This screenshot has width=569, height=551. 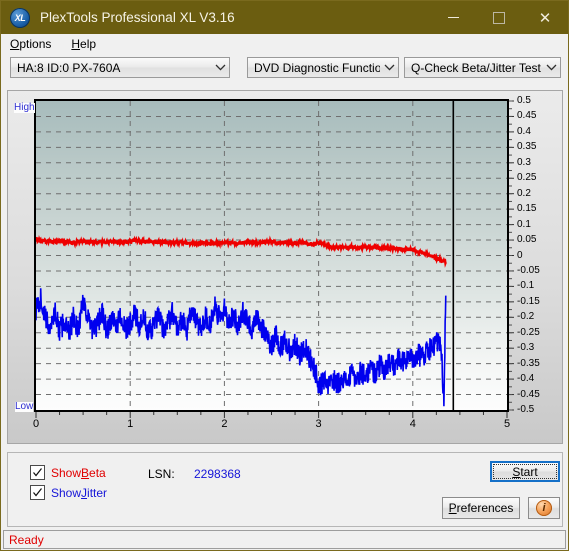 What do you see at coordinates (528, 332) in the screenshot?
I see `y-tick-label: -0.25` at bounding box center [528, 332].